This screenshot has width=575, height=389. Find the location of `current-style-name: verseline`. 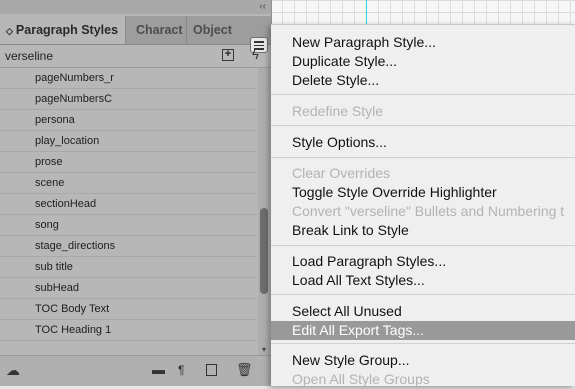

current-style-name: verseline is located at coordinates (29, 56).